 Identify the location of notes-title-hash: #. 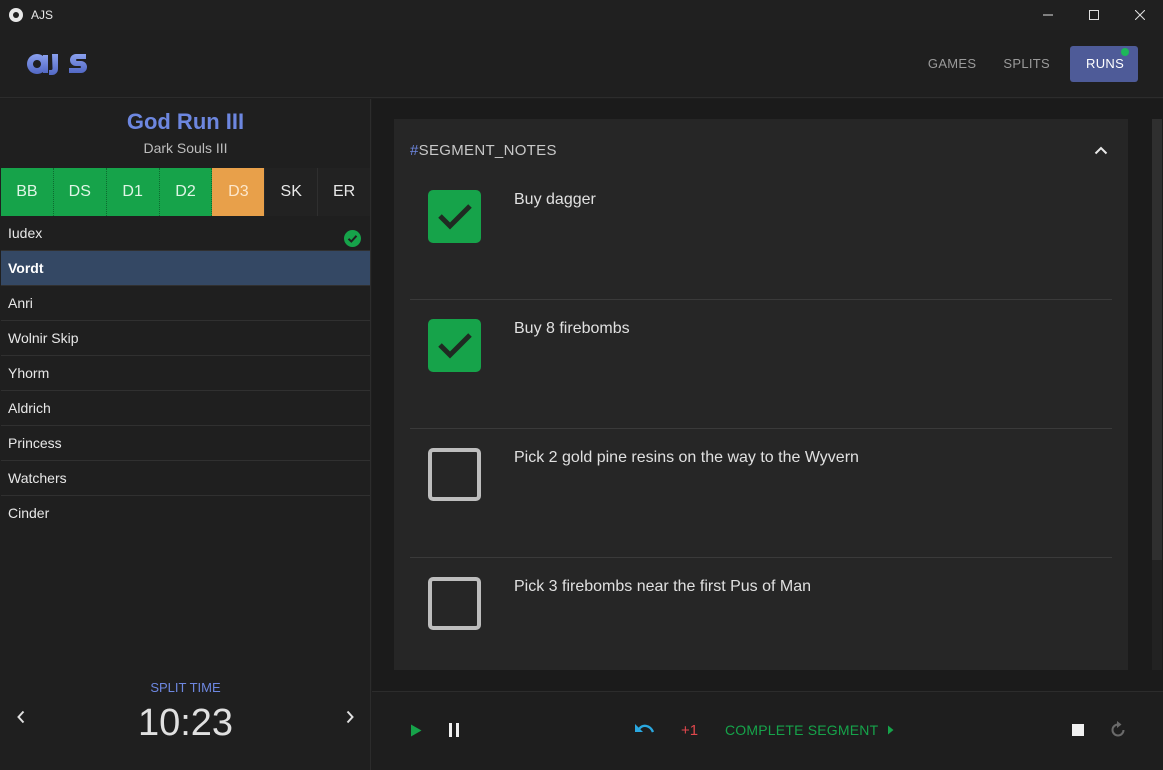
(414, 150).